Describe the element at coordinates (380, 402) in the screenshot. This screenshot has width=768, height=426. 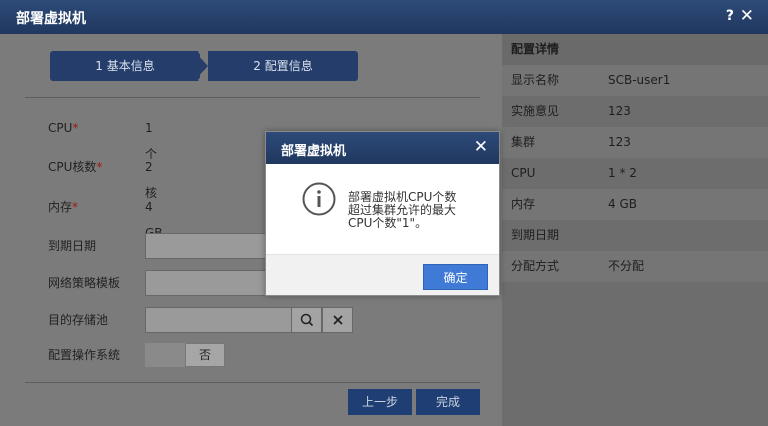
I see `prev-button: 上一步` at that location.